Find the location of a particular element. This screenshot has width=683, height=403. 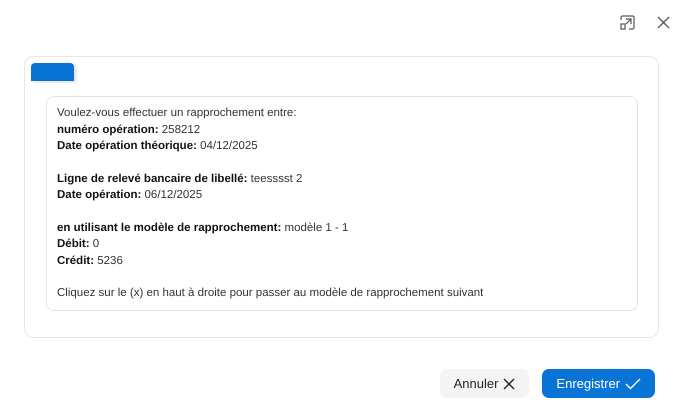

message-line: Cliquez sur le (x) en haut à droite pour passer au modèle de rapprochement suivant is located at coordinates (270, 293).